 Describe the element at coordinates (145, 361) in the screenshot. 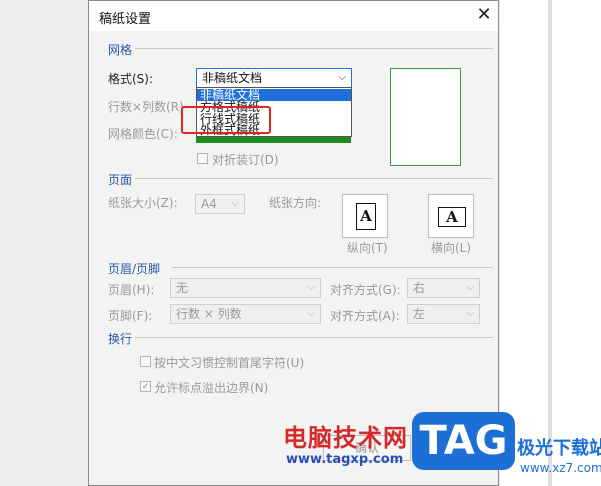

I see `chinese-rules-checkbox` at that location.